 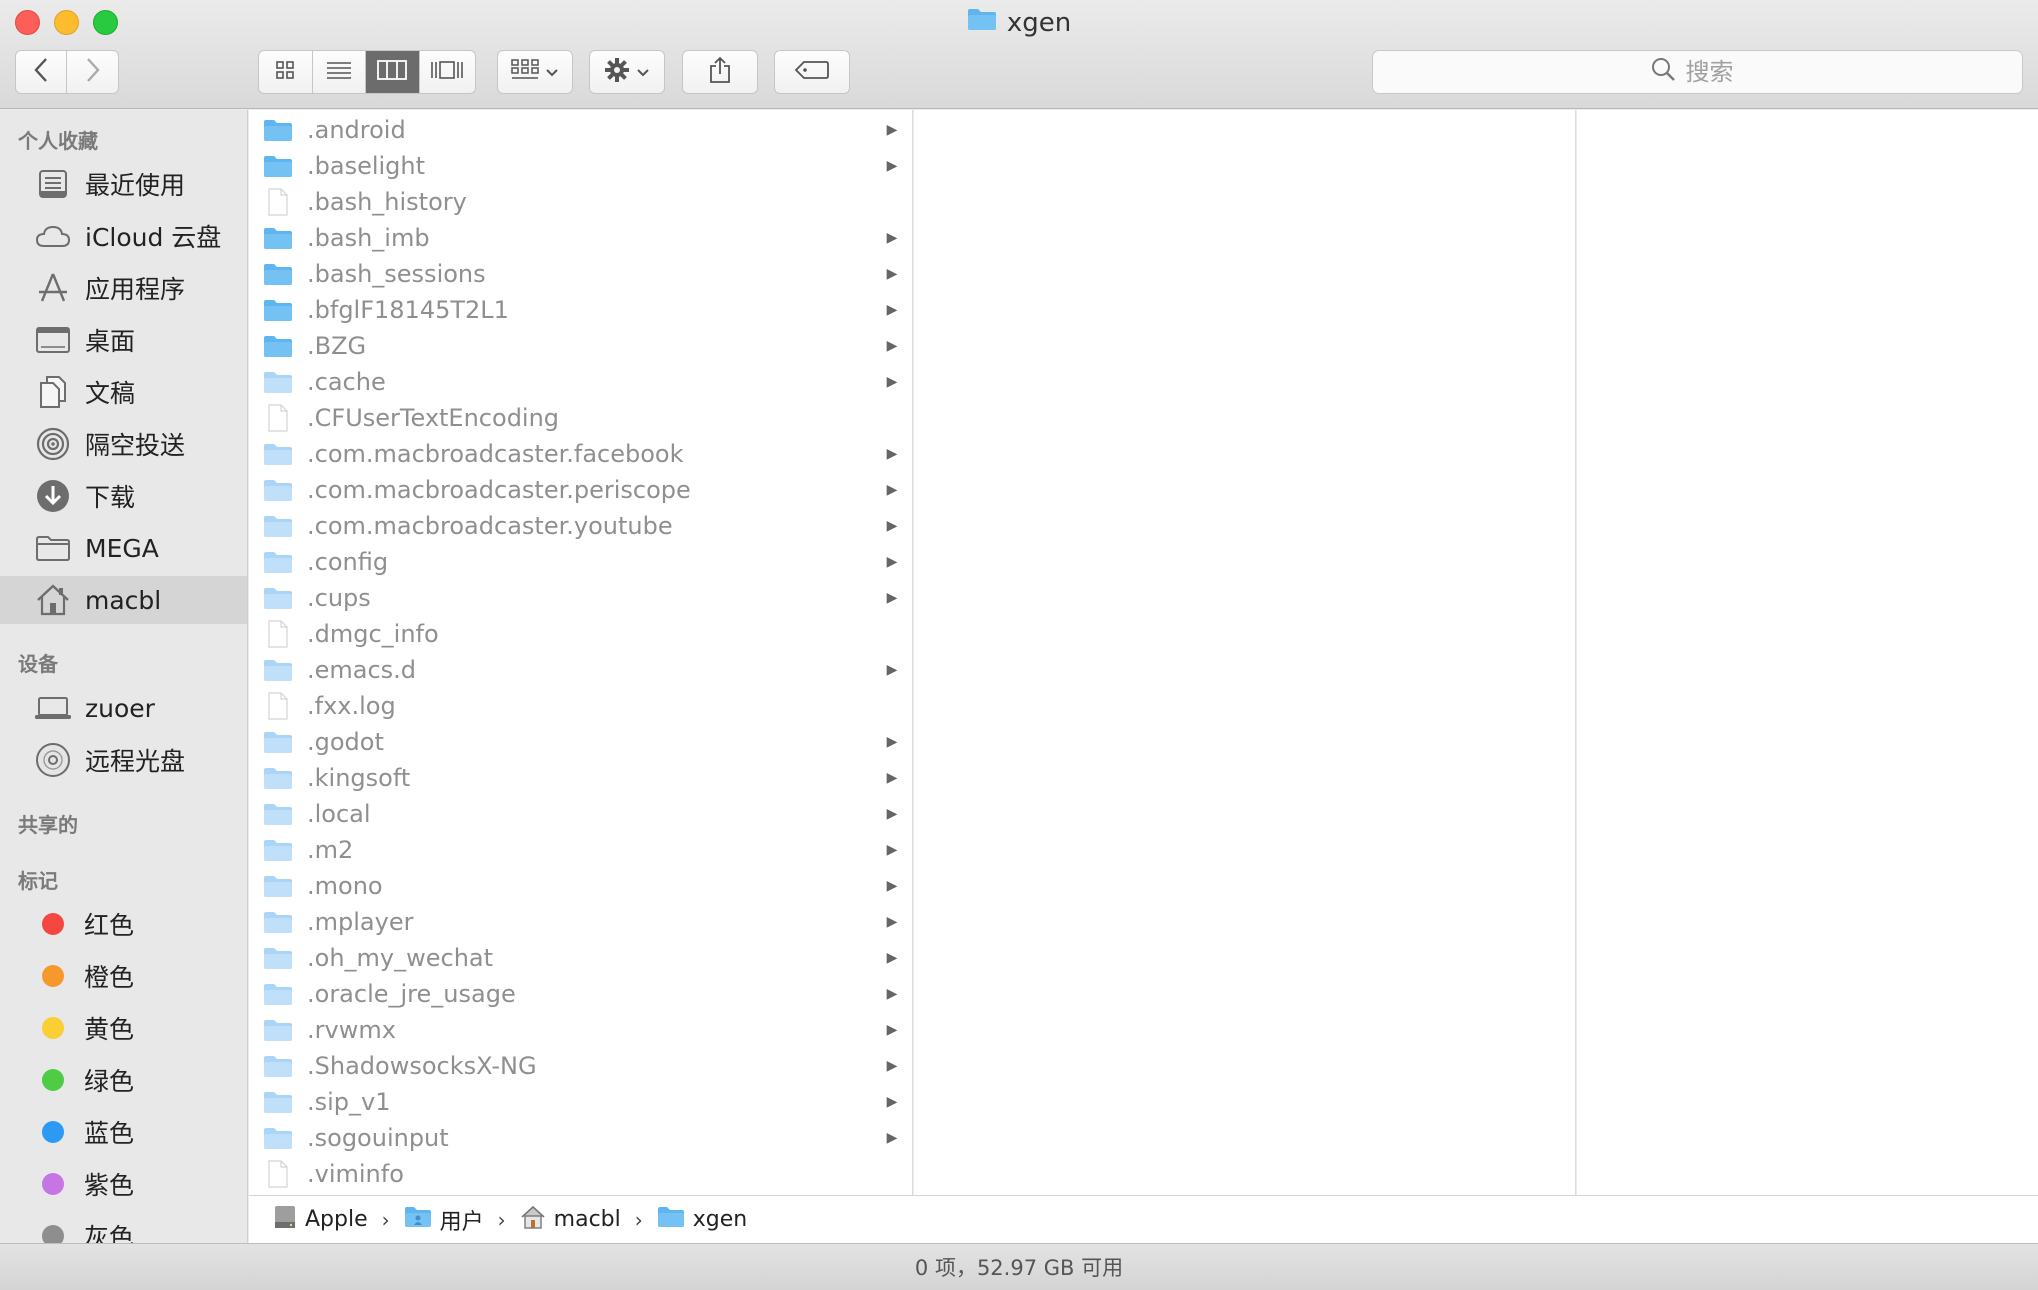 I want to click on back-button, so click(x=42, y=72).